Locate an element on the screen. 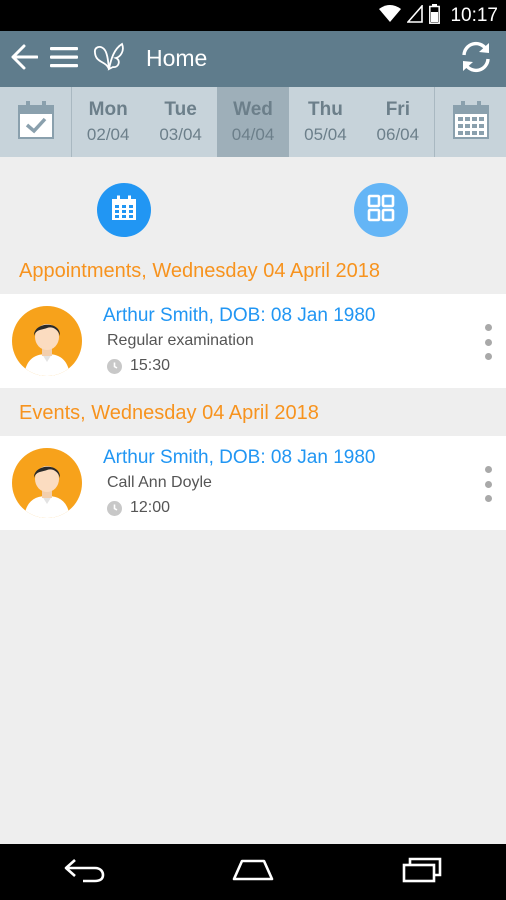 The width and height of the screenshot is (506, 900). month-view-button is located at coordinates (470, 122).